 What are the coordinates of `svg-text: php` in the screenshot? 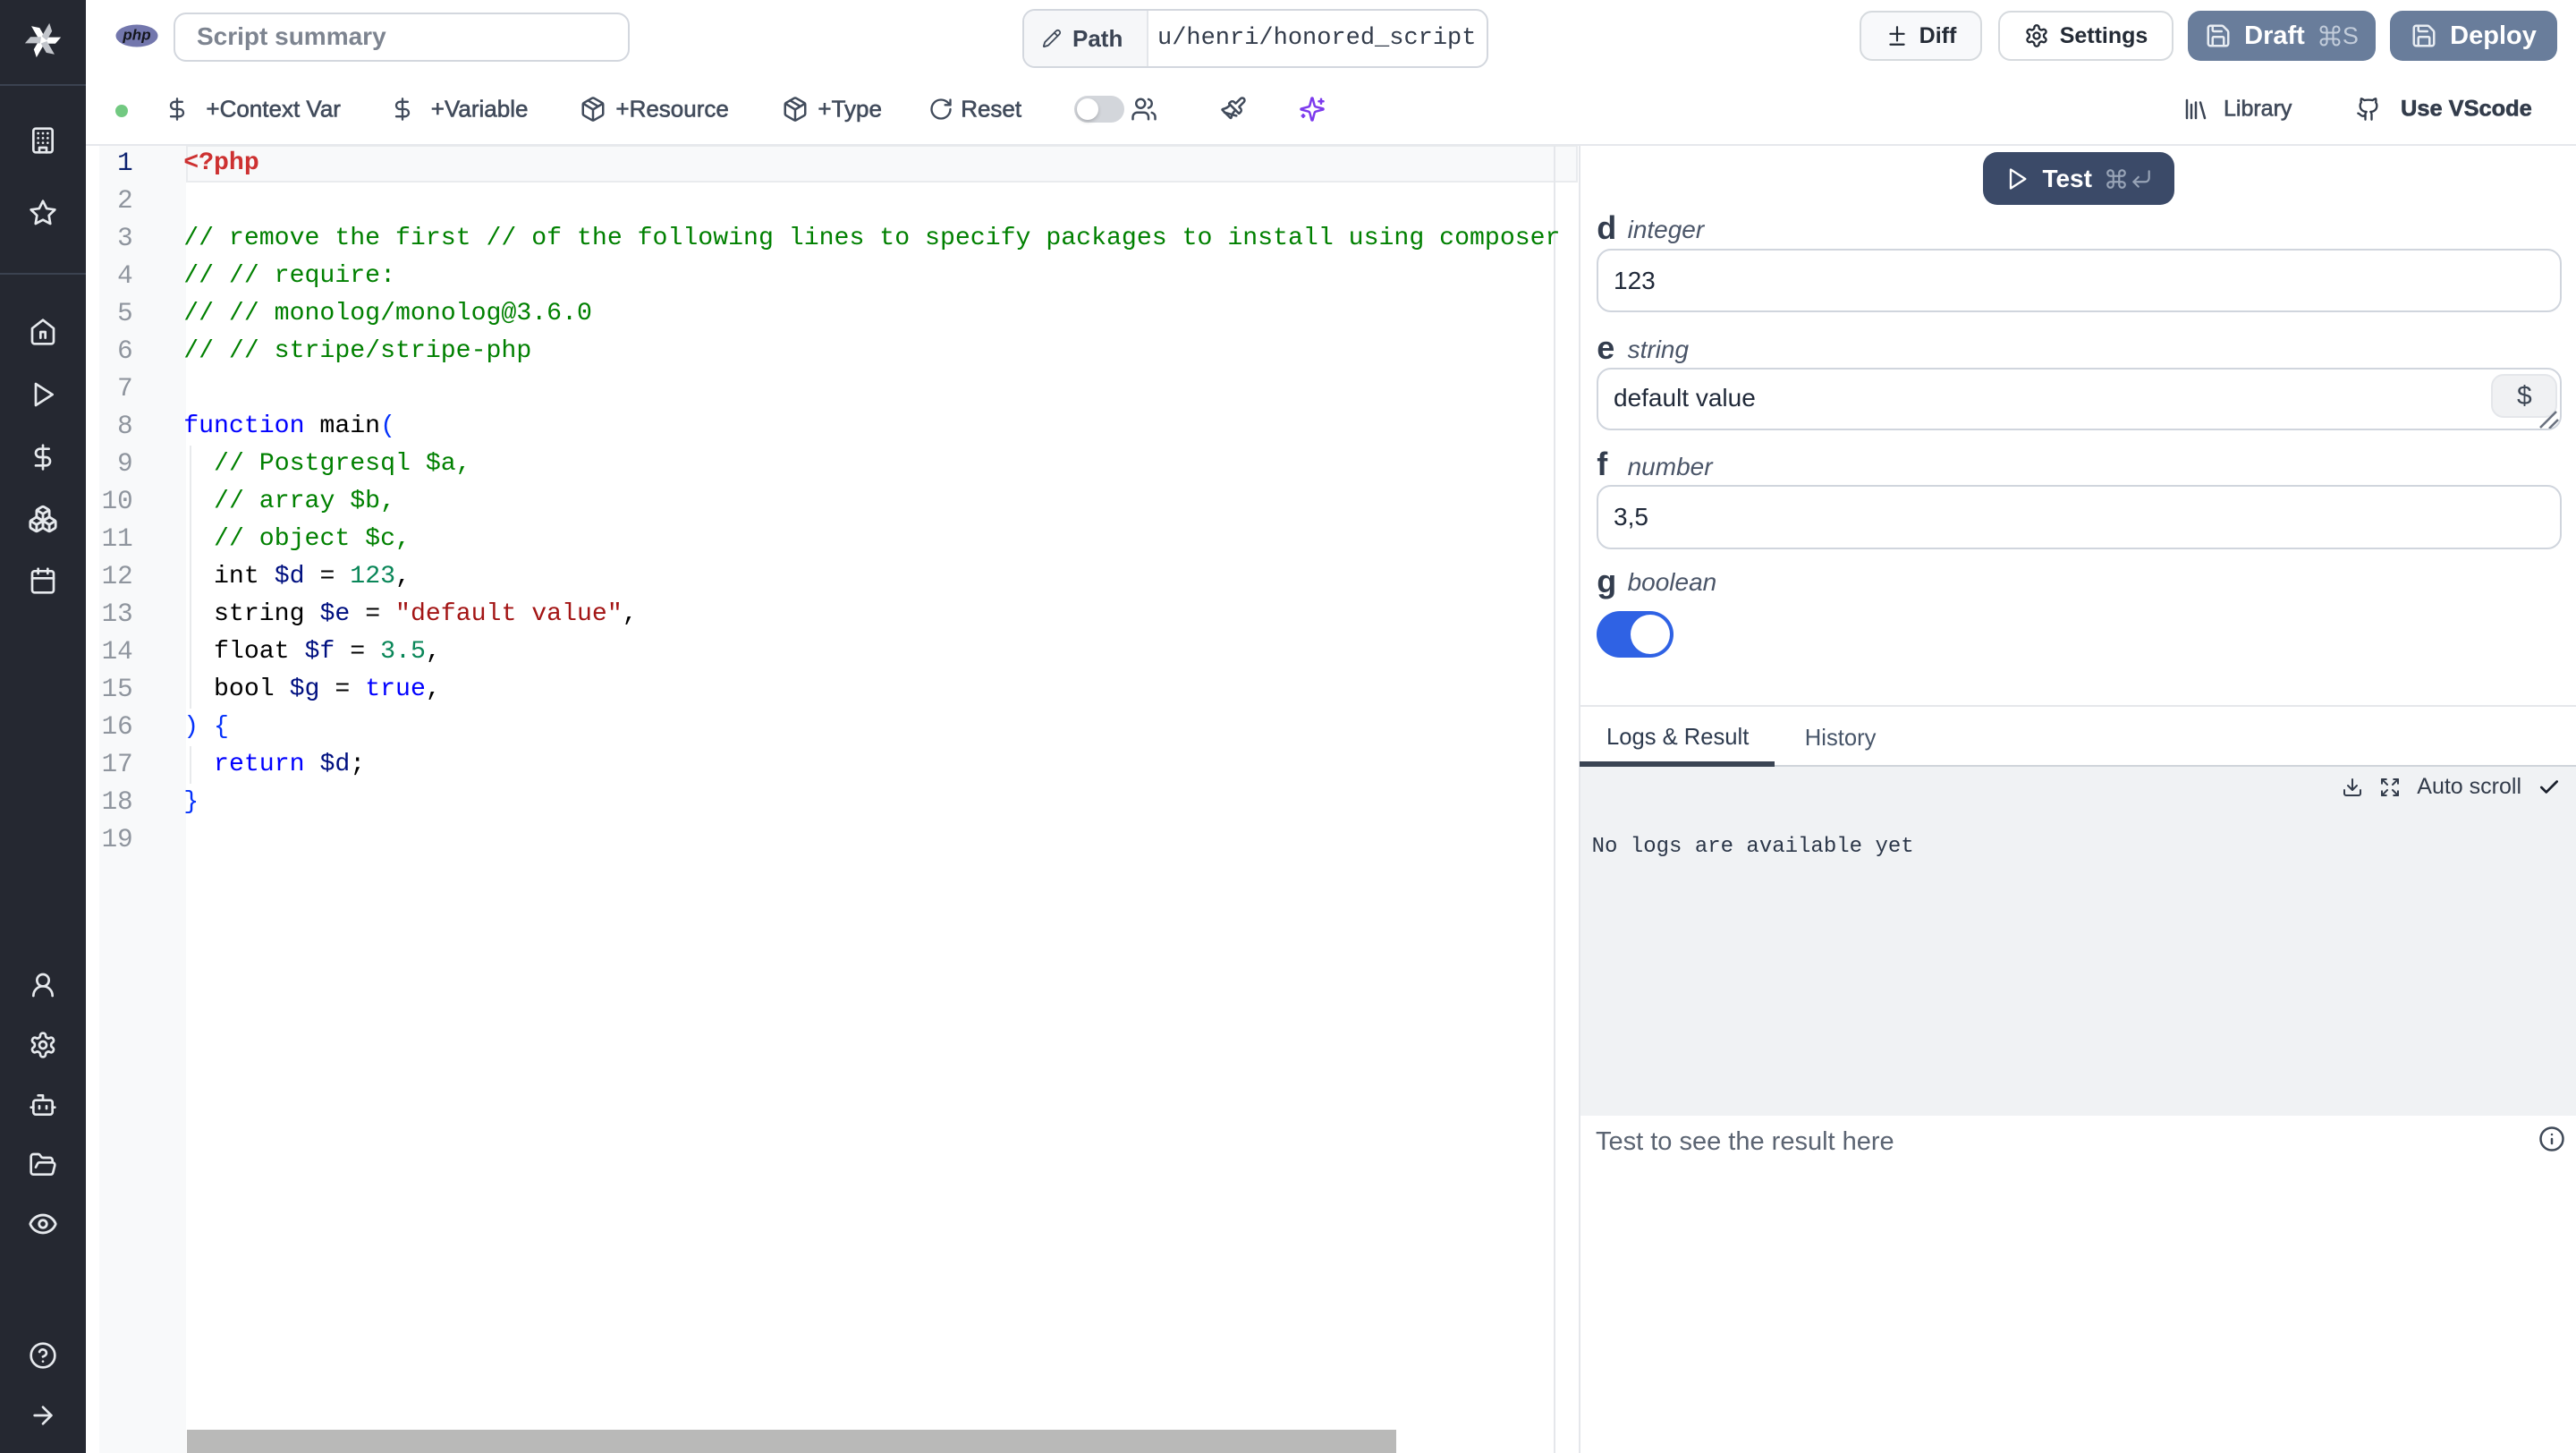 It's located at (136, 35).